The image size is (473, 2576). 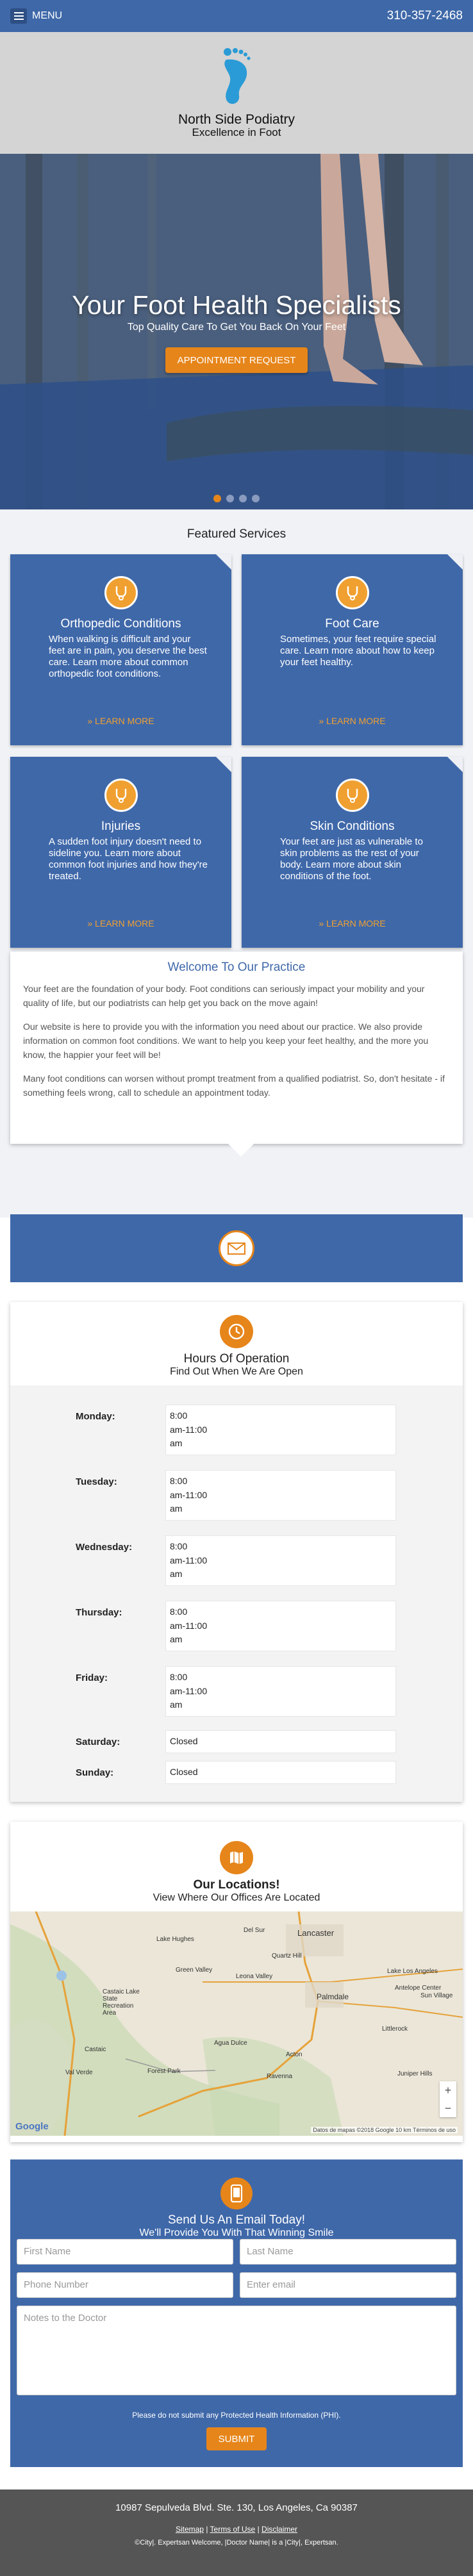 I want to click on footer-links: Sitemap | Terms of Use | Disclaimer, so click(x=236, y=2529).